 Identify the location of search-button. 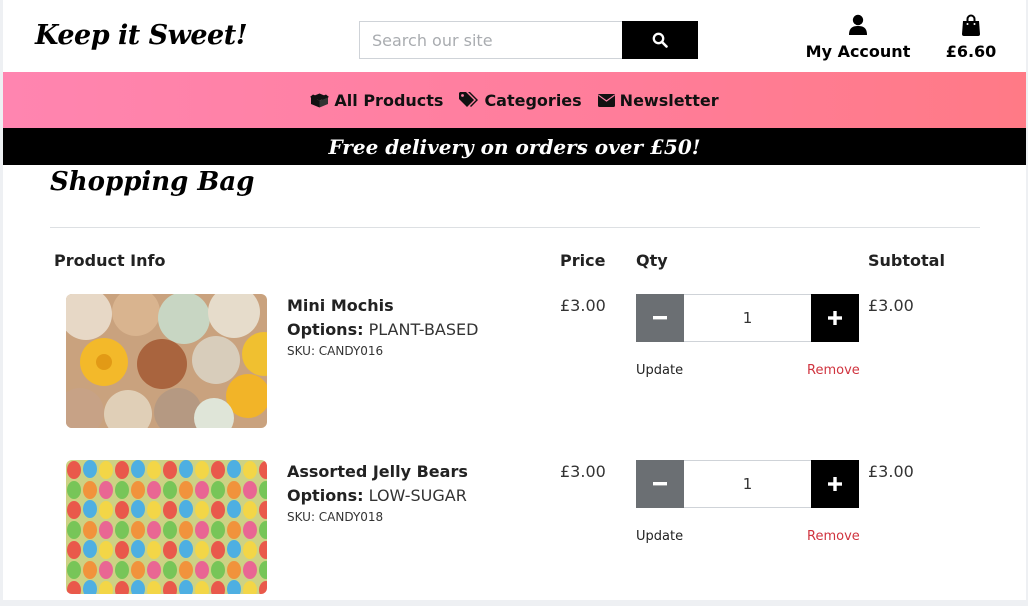
(660, 40).